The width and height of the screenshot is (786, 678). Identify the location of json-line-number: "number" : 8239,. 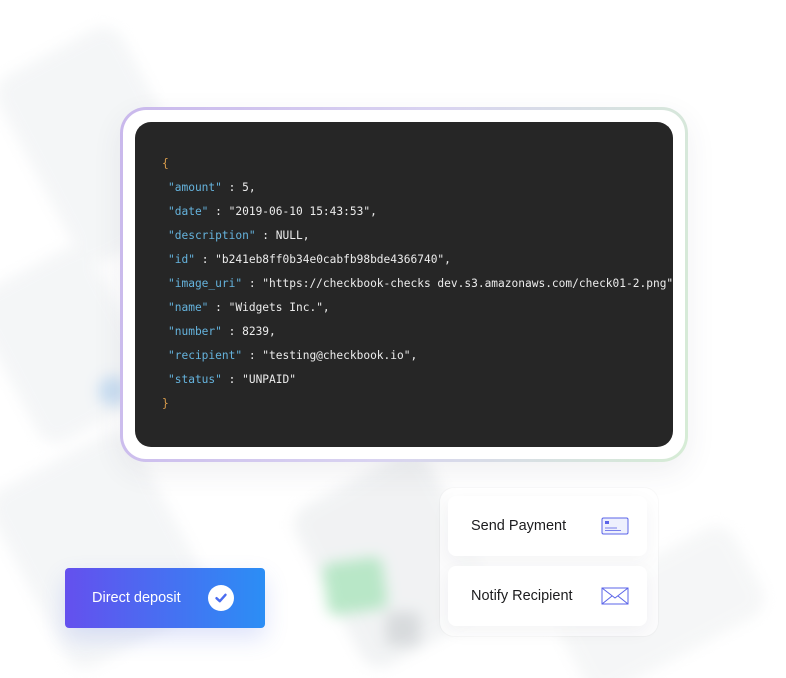
(417, 337).